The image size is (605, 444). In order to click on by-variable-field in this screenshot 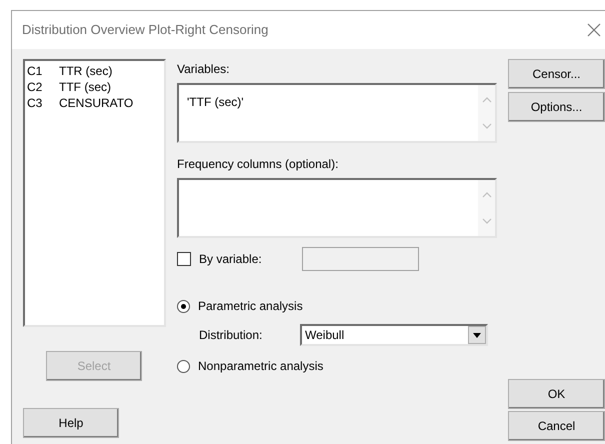, I will do `click(360, 259)`.